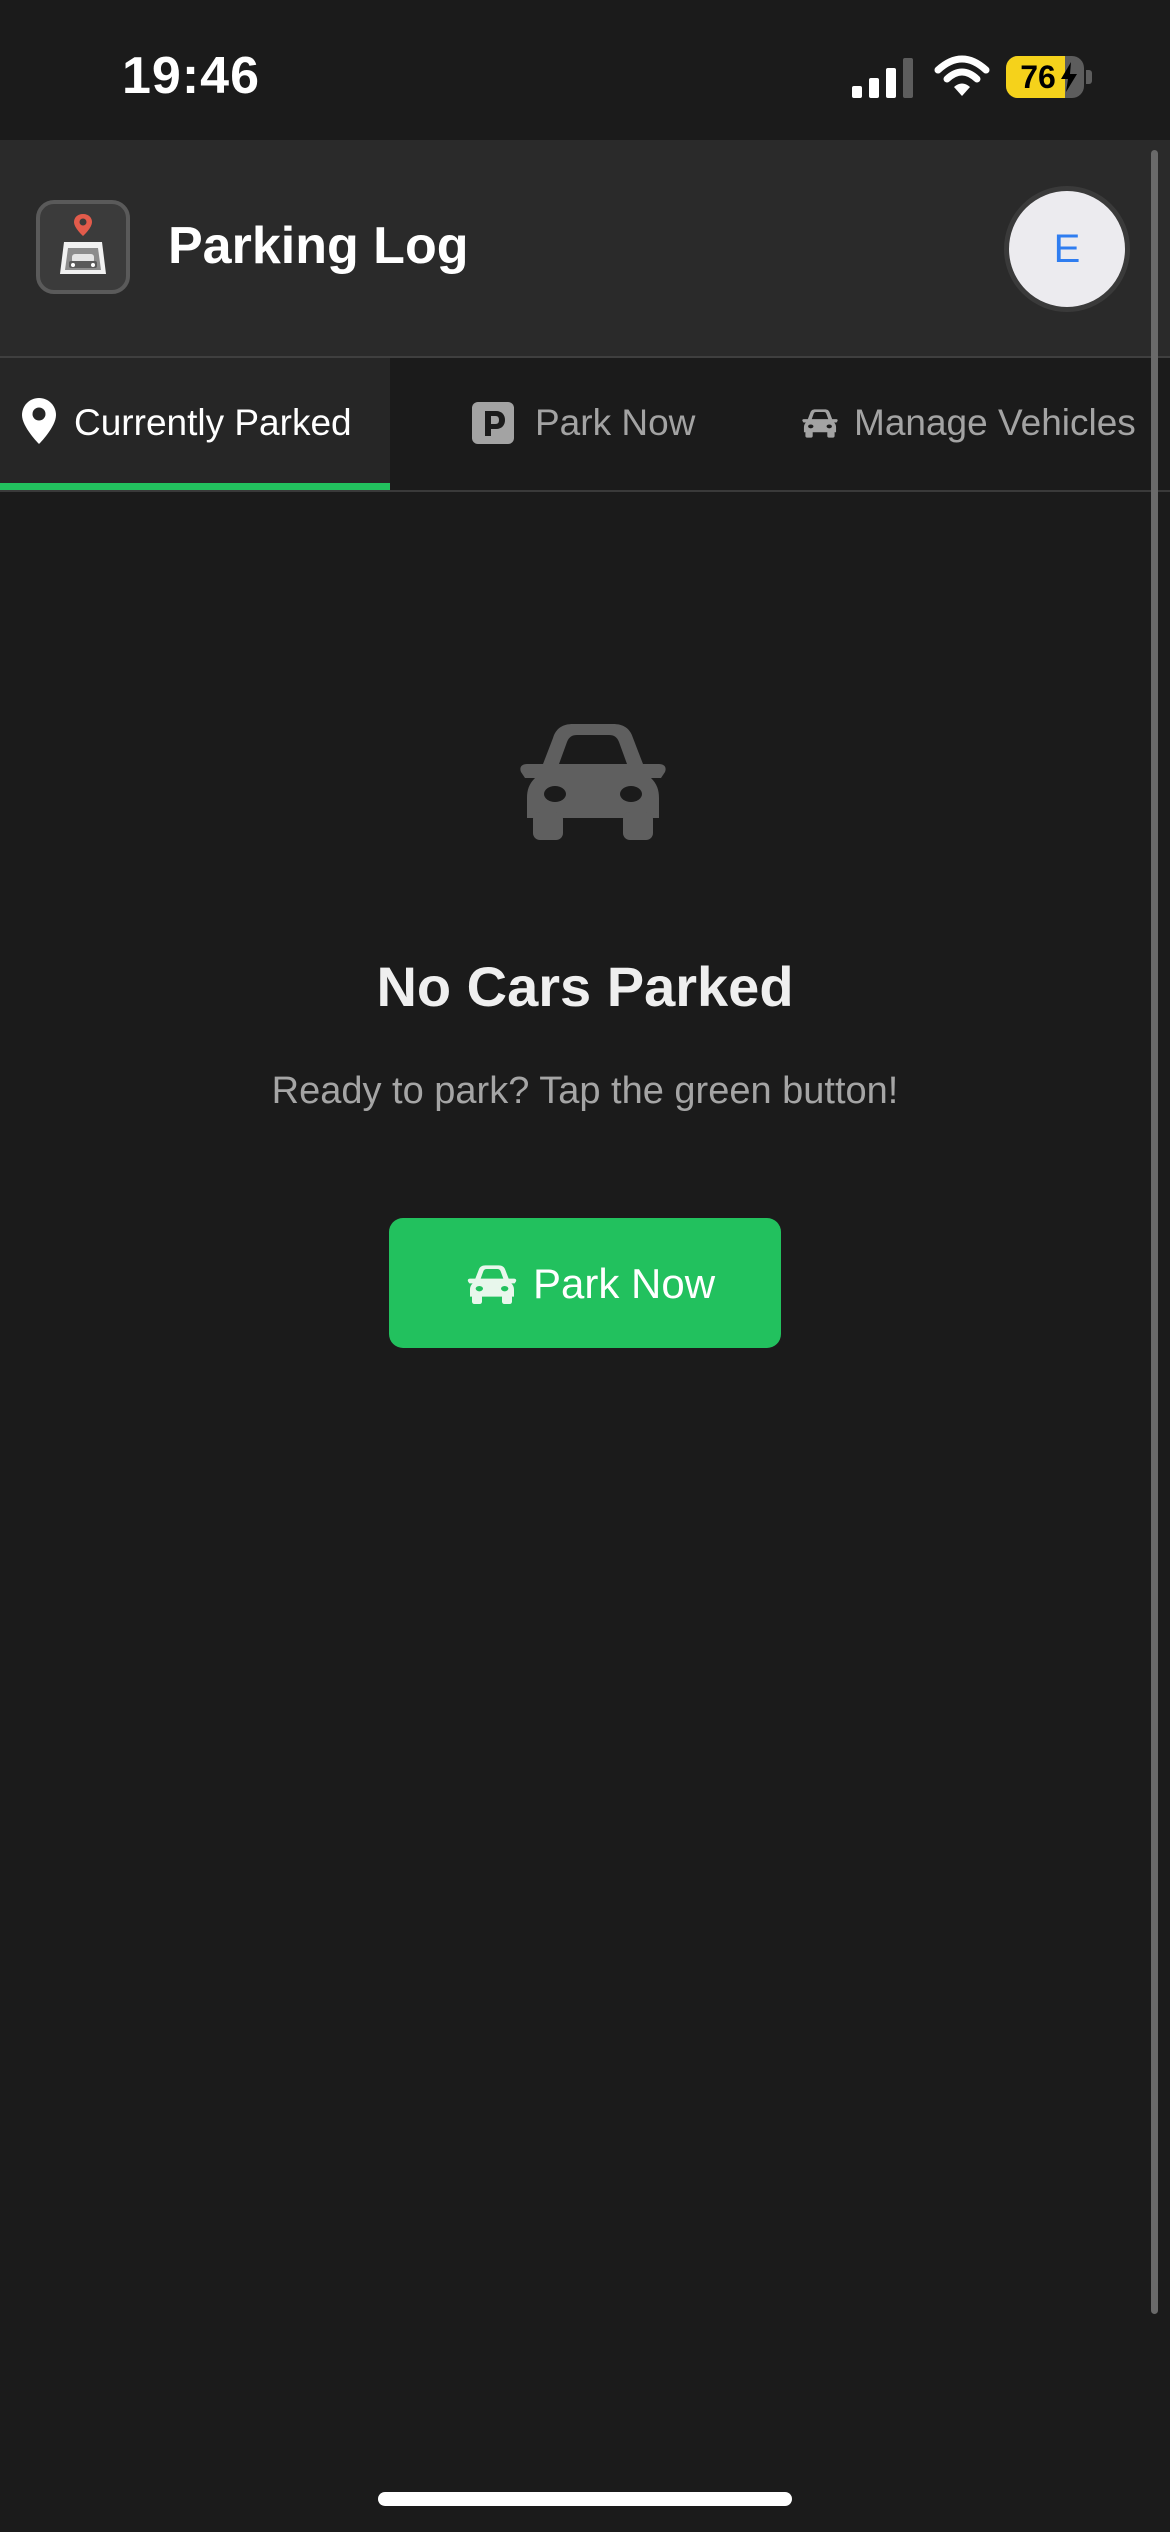  I want to click on home-indicator, so click(585, 2499).